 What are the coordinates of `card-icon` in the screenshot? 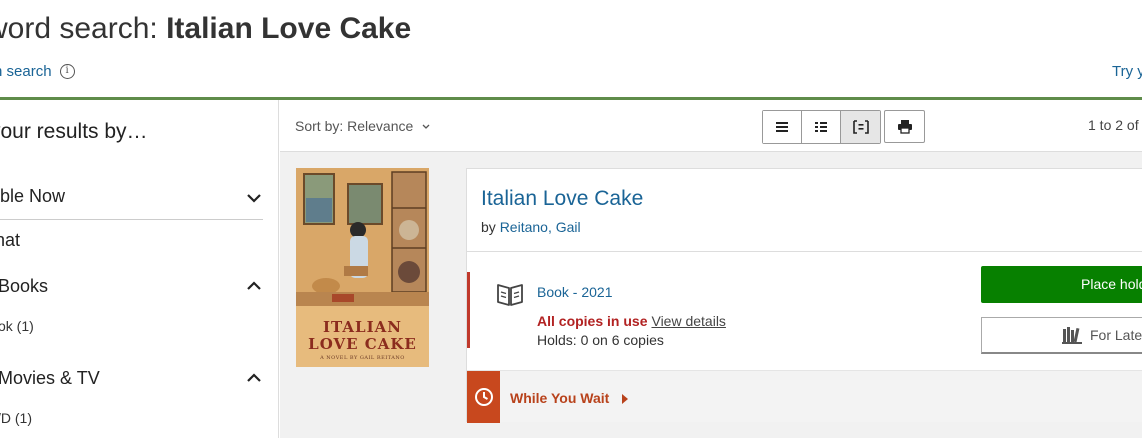 It's located at (860, 127).